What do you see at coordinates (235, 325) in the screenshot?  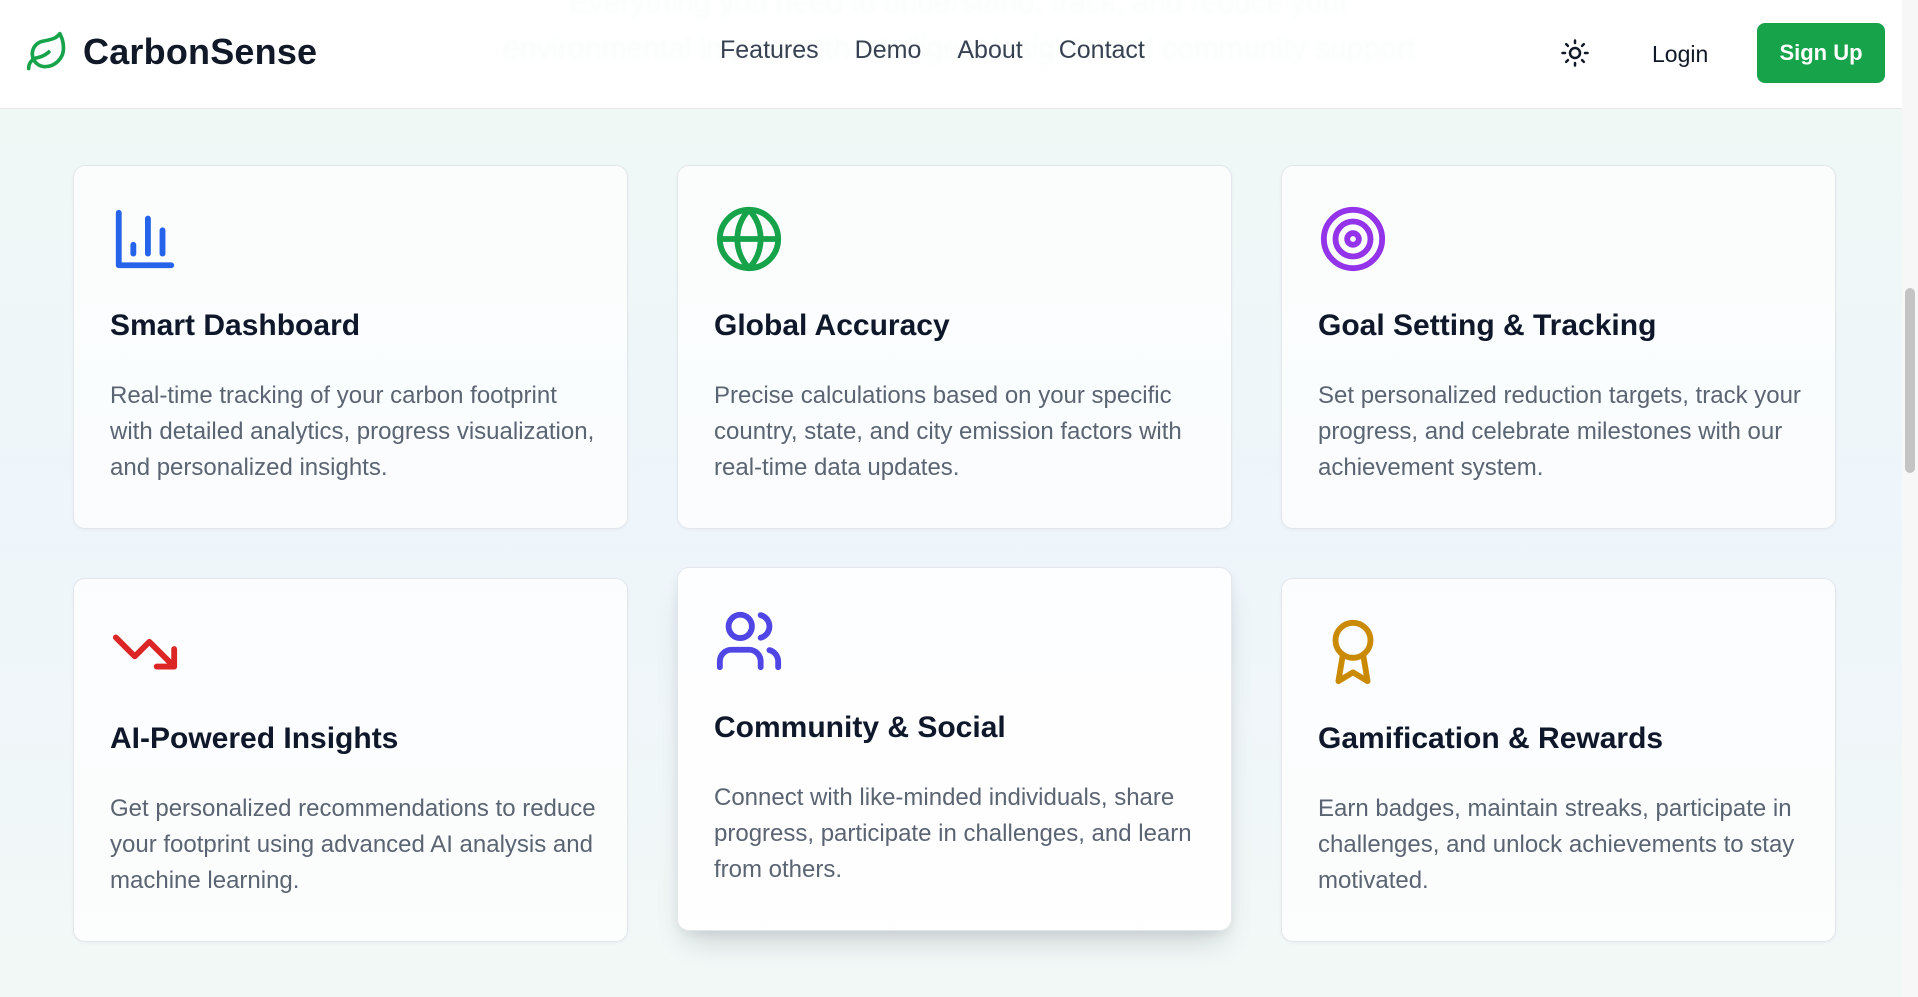 I see `feature-title: Smart Dashboard` at bounding box center [235, 325].